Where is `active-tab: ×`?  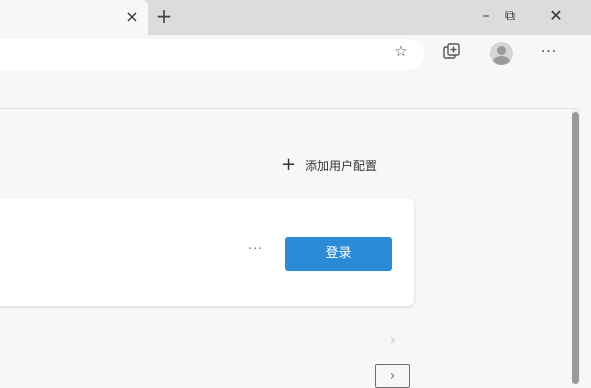 active-tab: × is located at coordinates (74, 17).